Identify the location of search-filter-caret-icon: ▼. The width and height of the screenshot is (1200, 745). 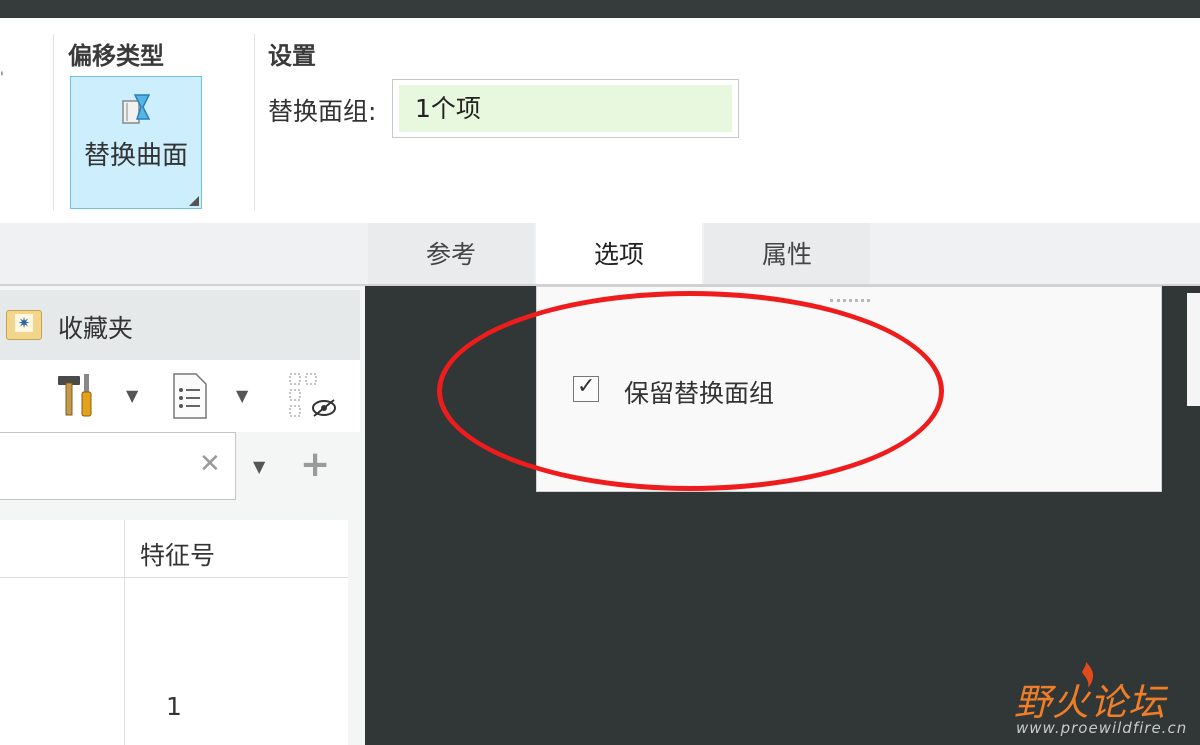
(259, 466).